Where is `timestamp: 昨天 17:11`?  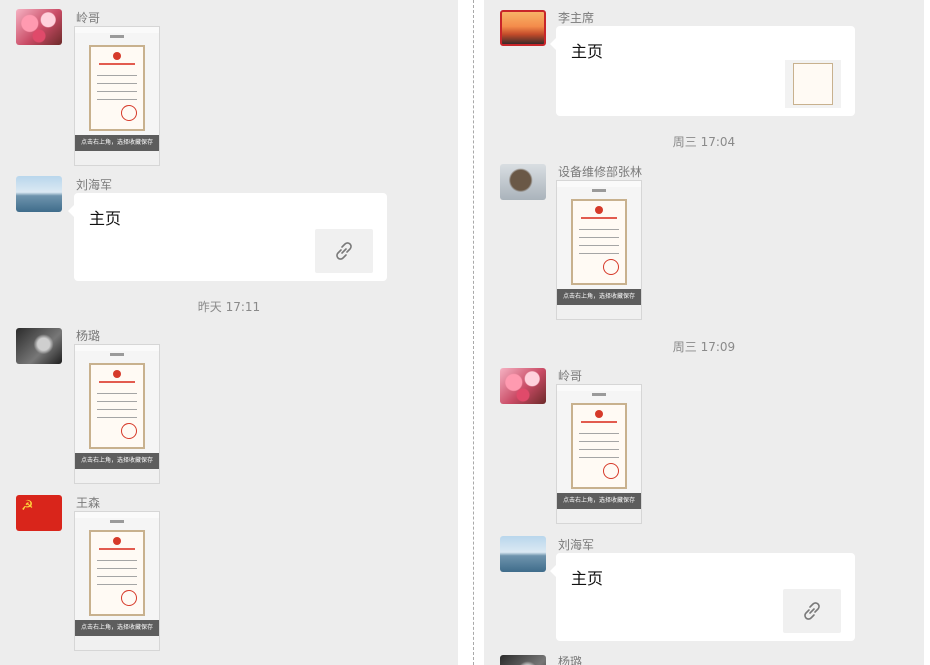 timestamp: 昨天 17:11 is located at coordinates (229, 307).